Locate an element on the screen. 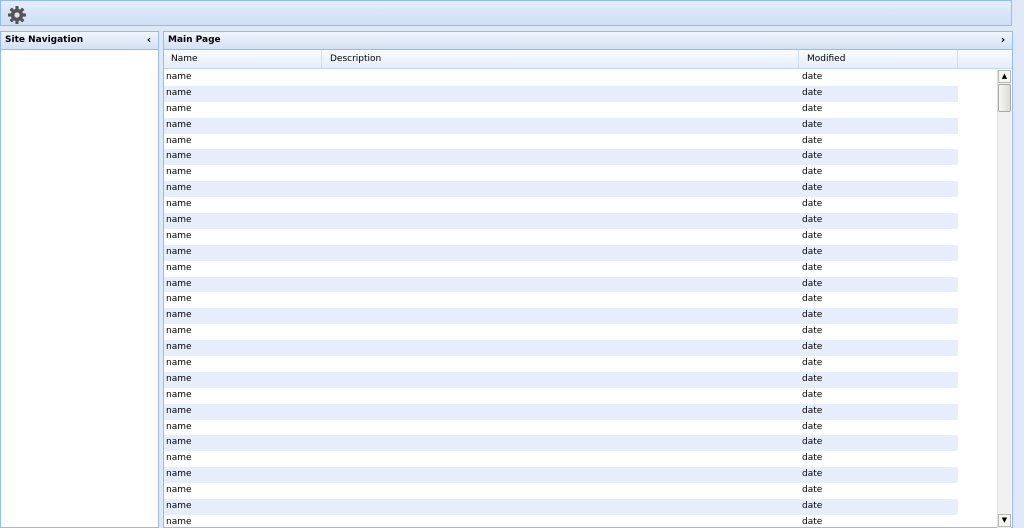 The width and height of the screenshot is (1024, 528). main-page-header: Main Page › is located at coordinates (588, 40).